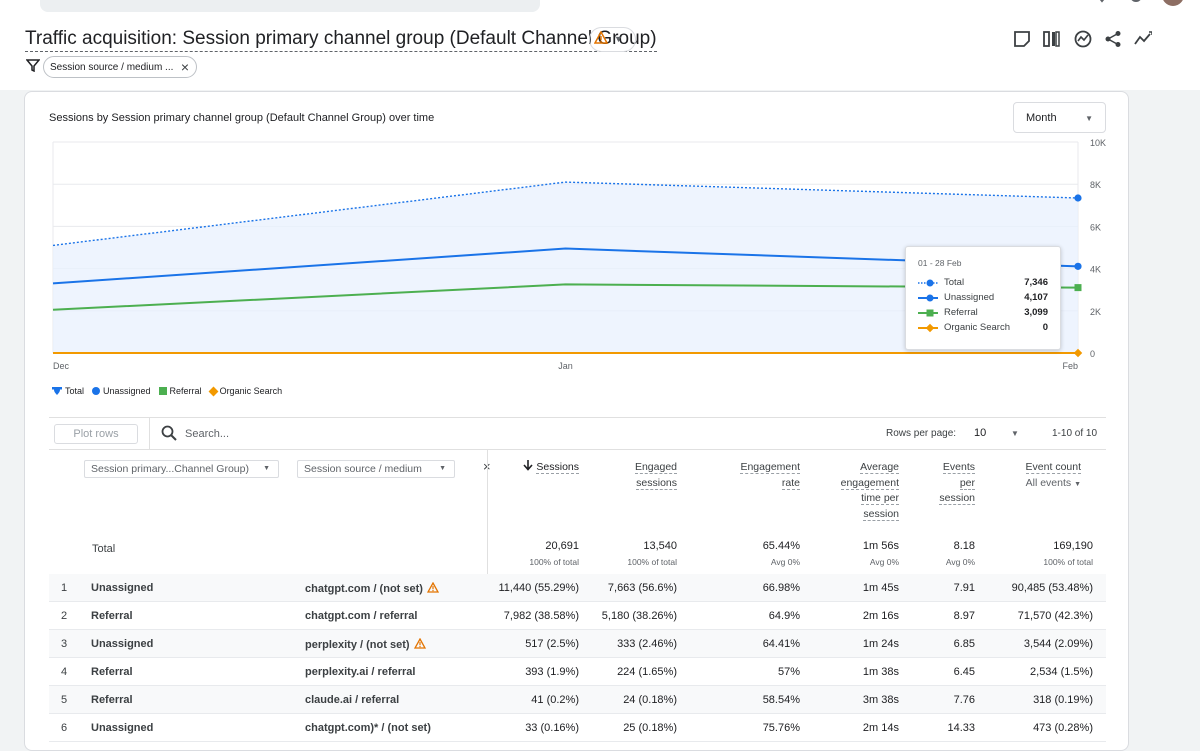 The image size is (1200, 751). What do you see at coordinates (64, 644) in the screenshot?
I see `row-number: 3` at bounding box center [64, 644].